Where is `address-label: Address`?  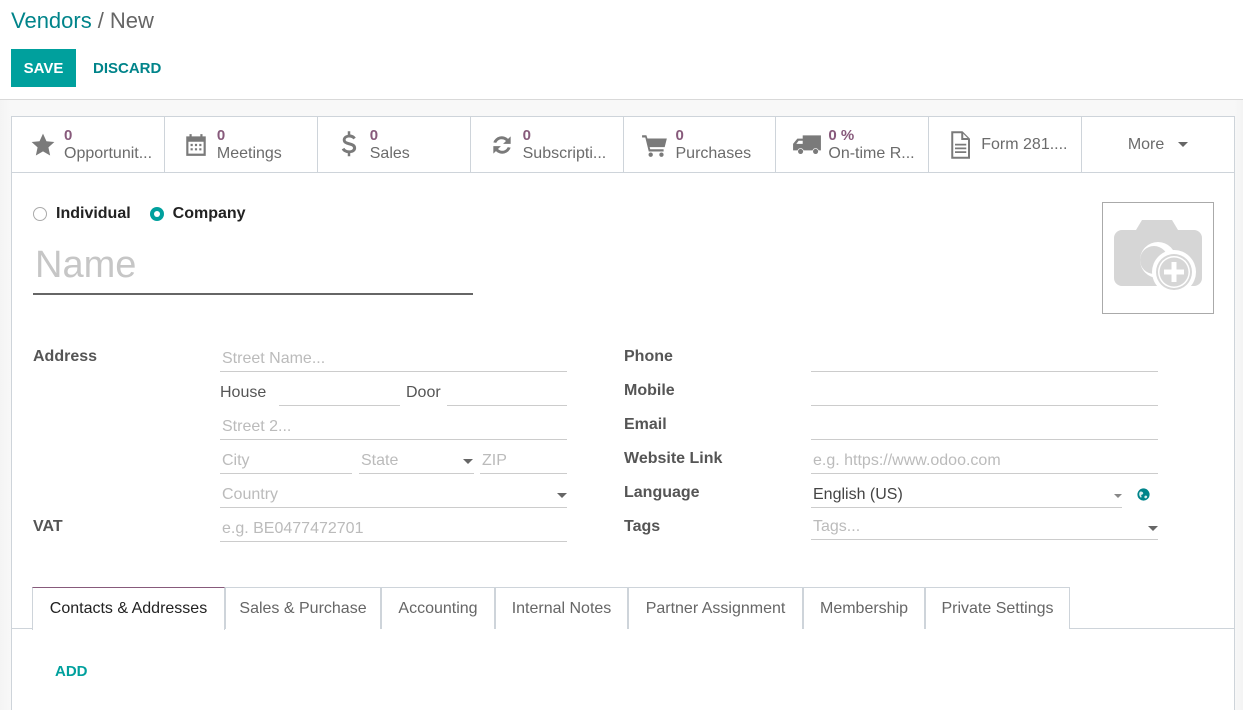
address-label: Address is located at coordinates (65, 356).